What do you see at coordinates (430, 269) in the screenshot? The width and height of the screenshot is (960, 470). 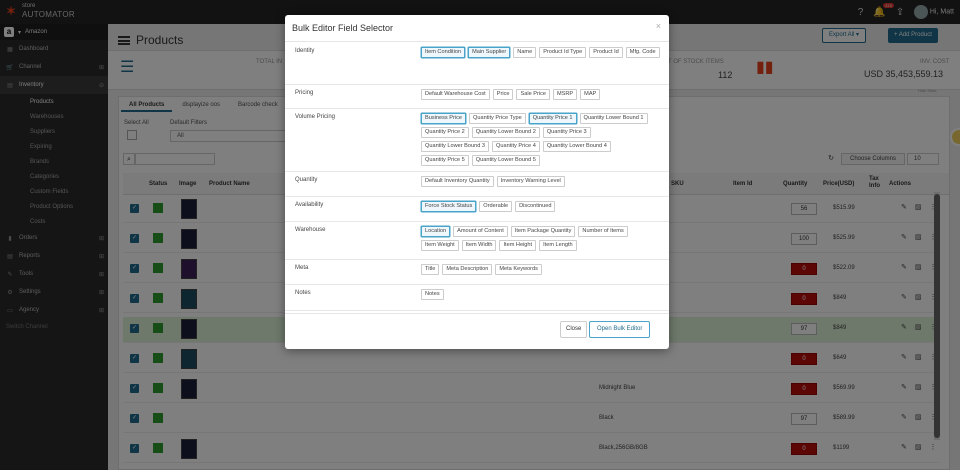 I see `field-chip: Title` at bounding box center [430, 269].